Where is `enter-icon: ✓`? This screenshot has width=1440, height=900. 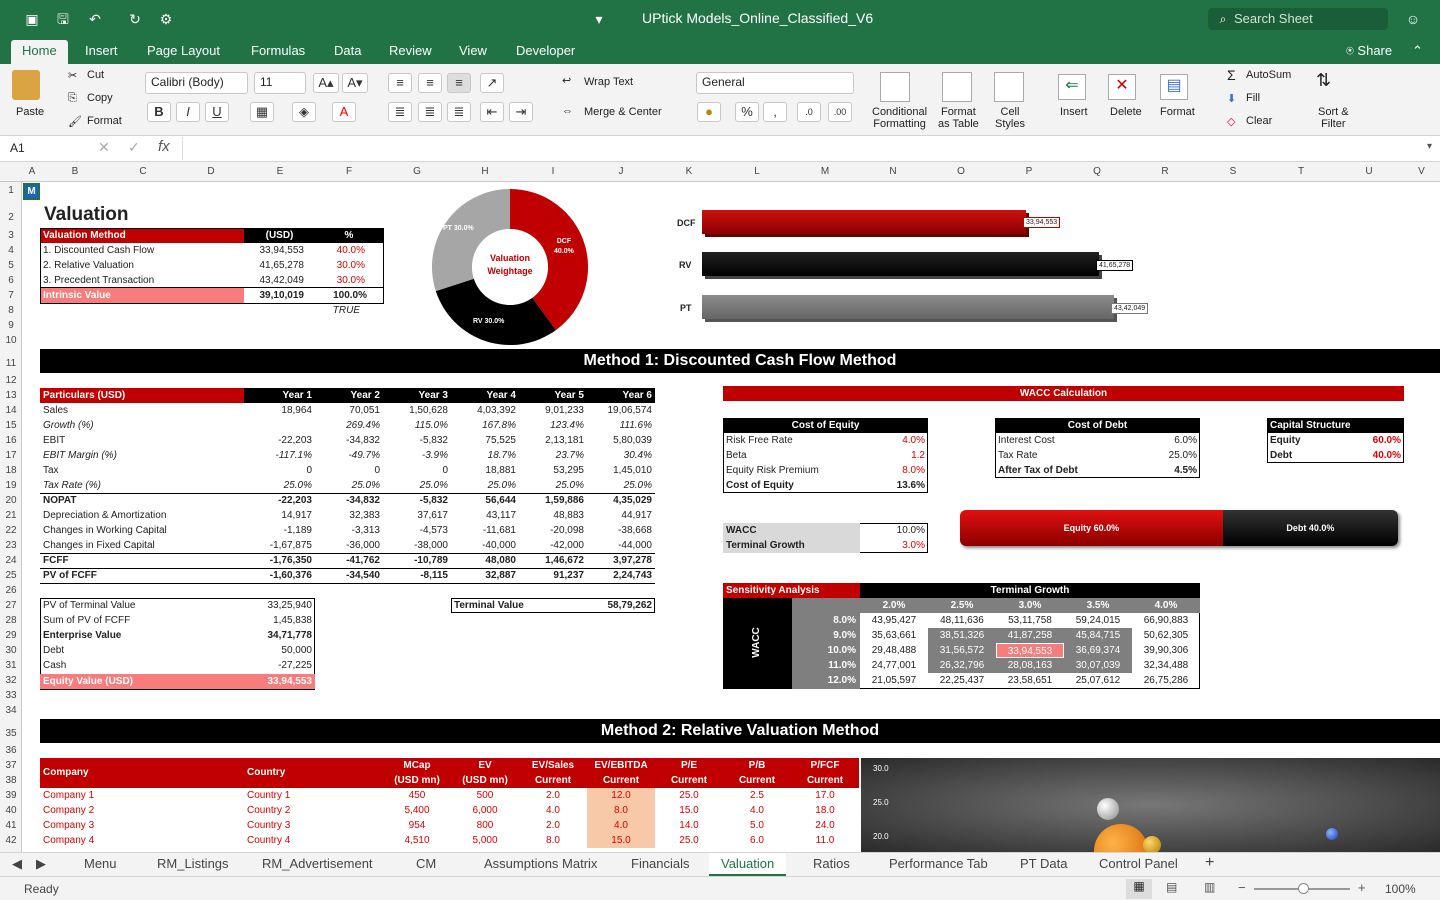
enter-icon: ✓ is located at coordinates (134, 147).